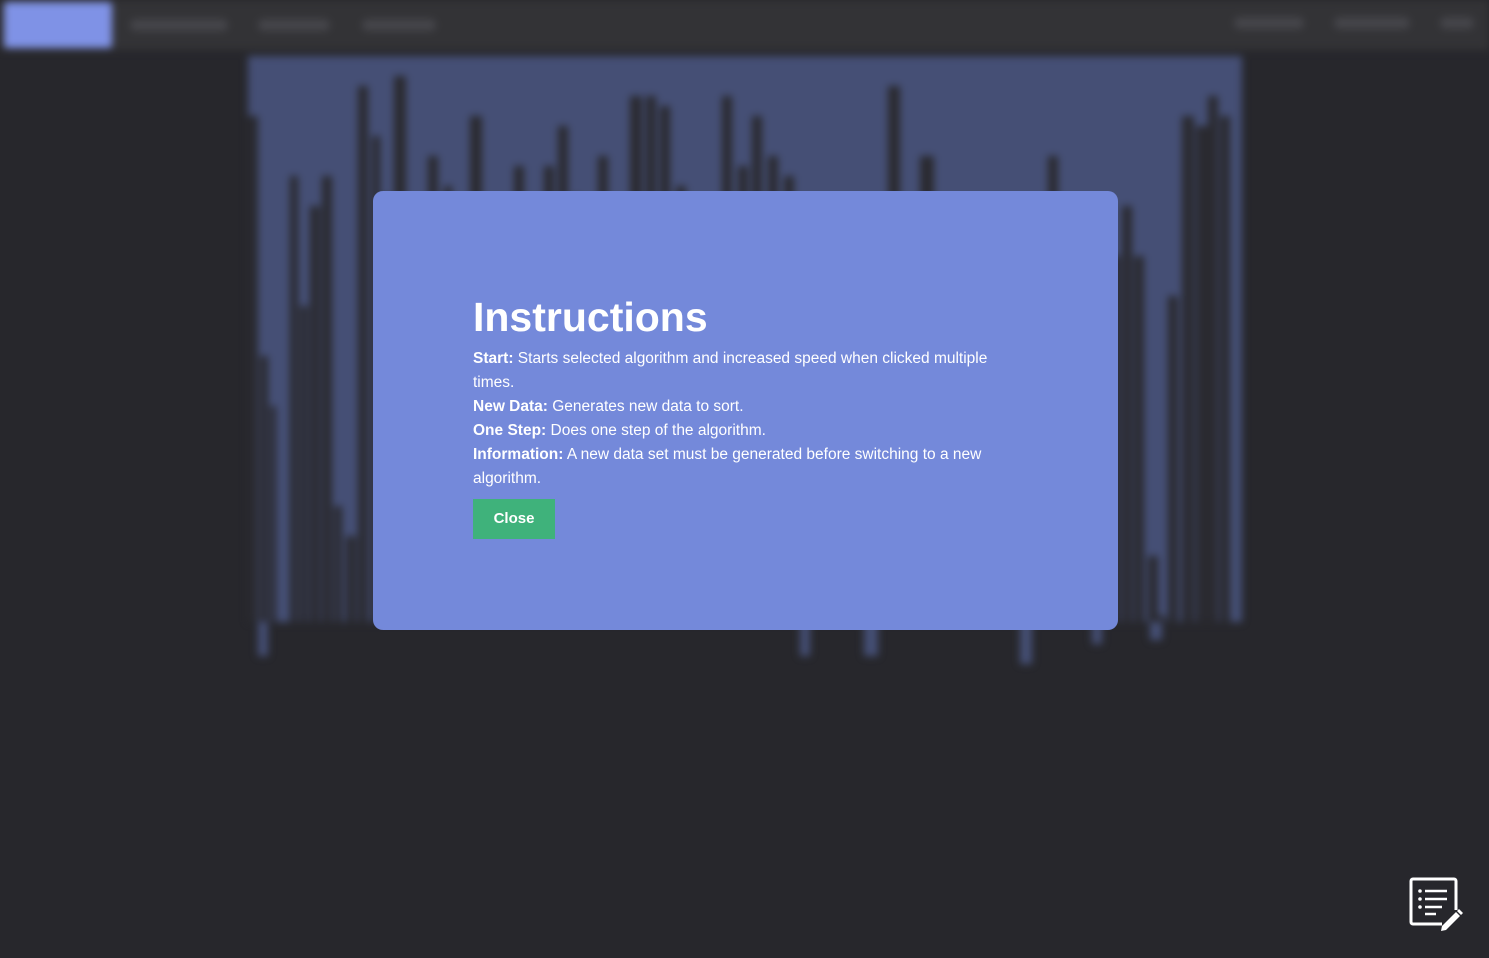  Describe the element at coordinates (510, 406) in the screenshot. I see `instruction-label: New Data:` at that location.